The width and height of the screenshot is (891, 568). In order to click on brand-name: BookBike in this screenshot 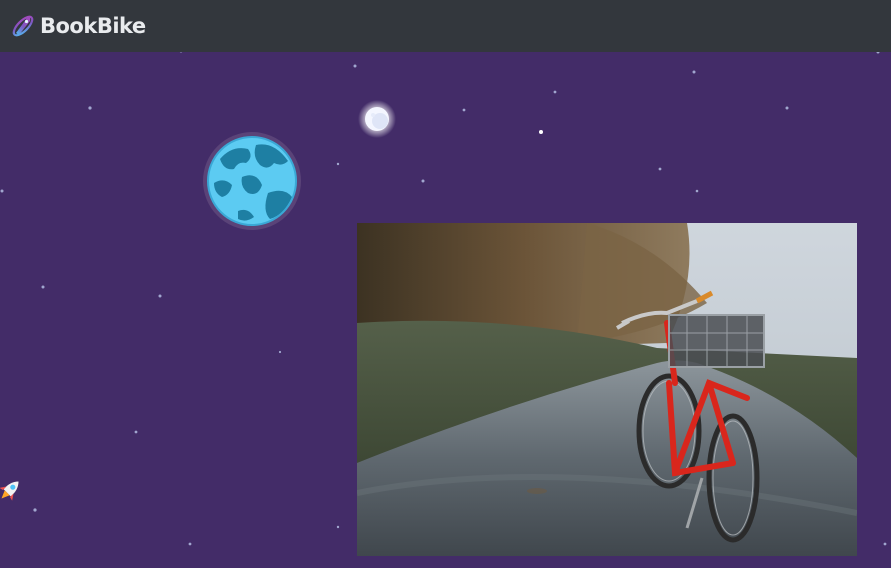, I will do `click(93, 26)`.